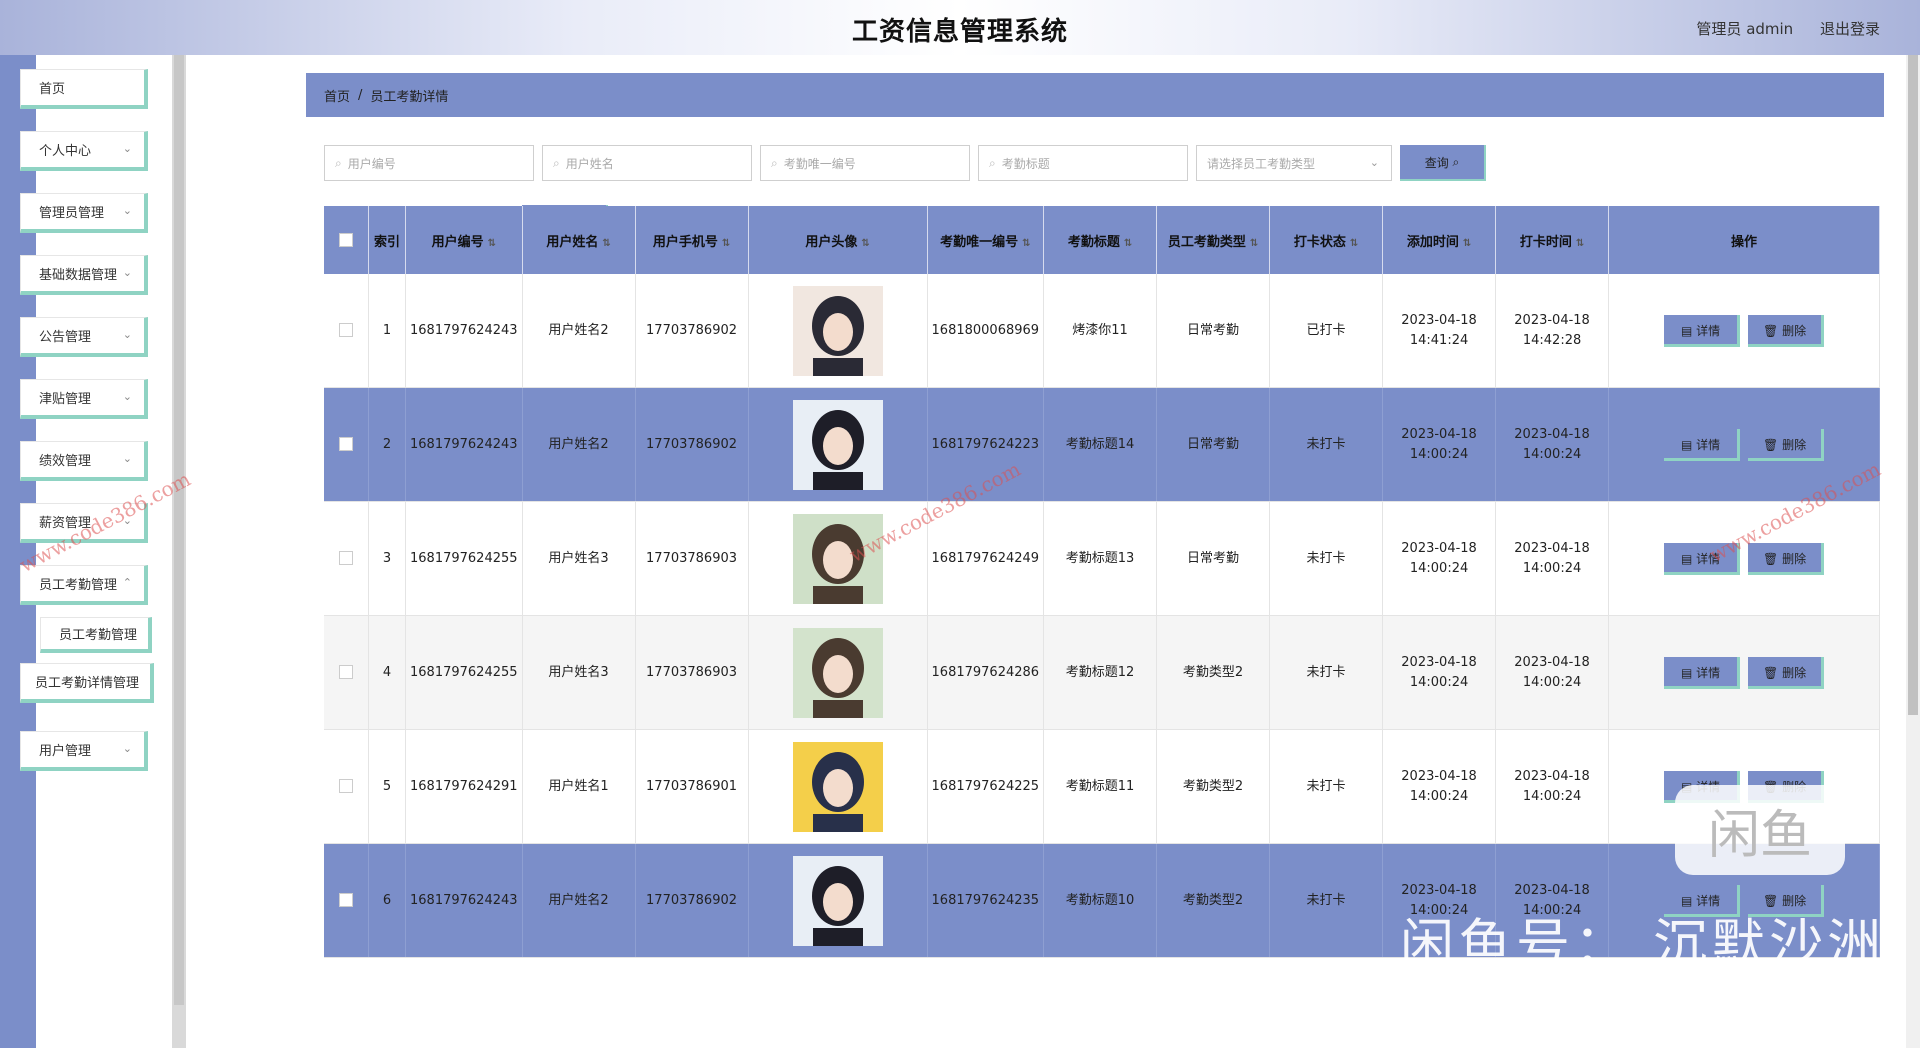  What do you see at coordinates (986, 240) in the screenshot?
I see `col-att-no: 考勤唯一编号 ⇅` at bounding box center [986, 240].